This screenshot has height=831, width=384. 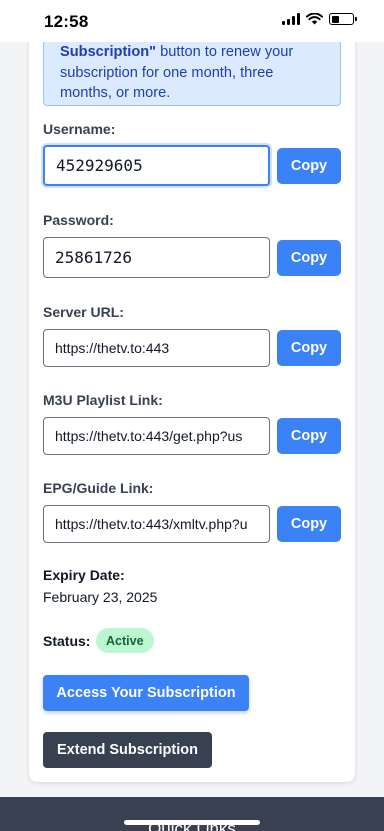 I want to click on username-label: Username:, so click(x=79, y=129).